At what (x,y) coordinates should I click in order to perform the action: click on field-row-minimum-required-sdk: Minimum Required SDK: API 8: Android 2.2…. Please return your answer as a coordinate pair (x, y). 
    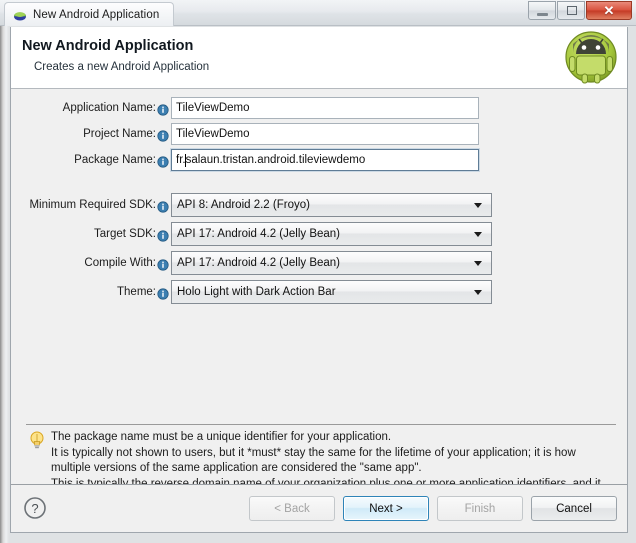
    Looking at the image, I should click on (319, 205).